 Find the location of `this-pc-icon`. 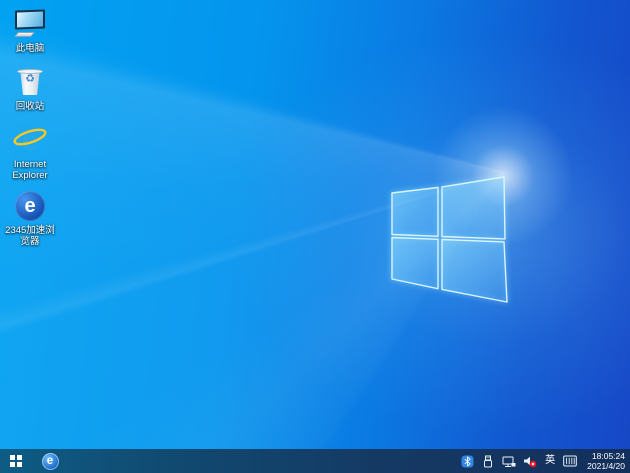

this-pc-icon is located at coordinates (30, 24).